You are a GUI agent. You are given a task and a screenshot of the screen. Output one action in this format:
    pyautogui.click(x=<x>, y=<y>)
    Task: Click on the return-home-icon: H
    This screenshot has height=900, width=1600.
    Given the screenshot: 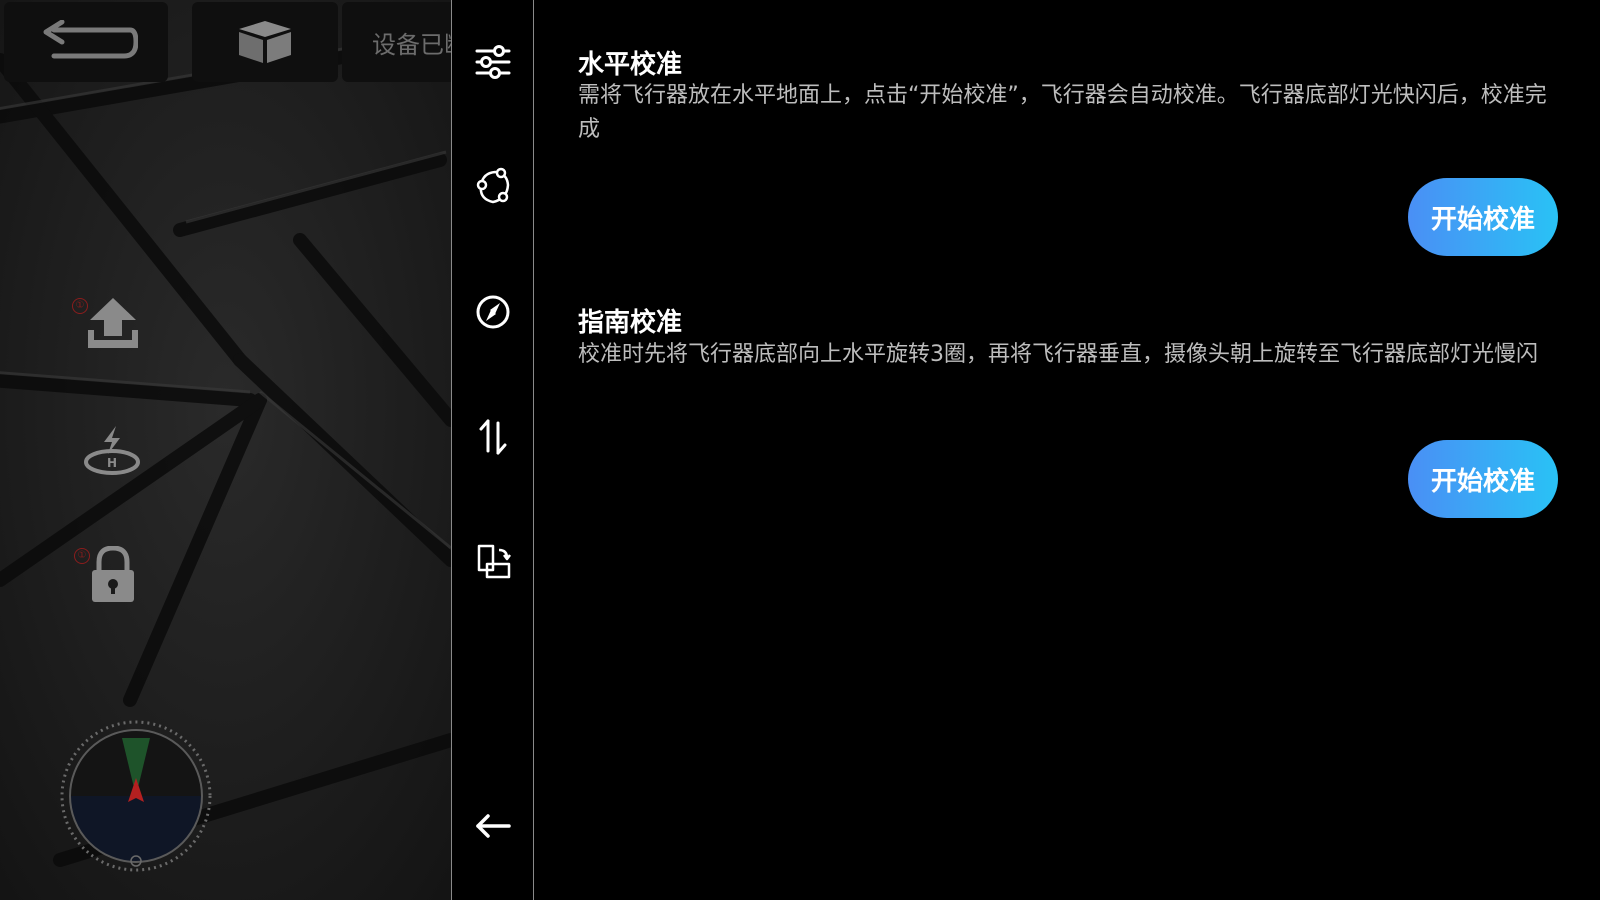 What is the action you would take?
    pyautogui.click(x=112, y=450)
    